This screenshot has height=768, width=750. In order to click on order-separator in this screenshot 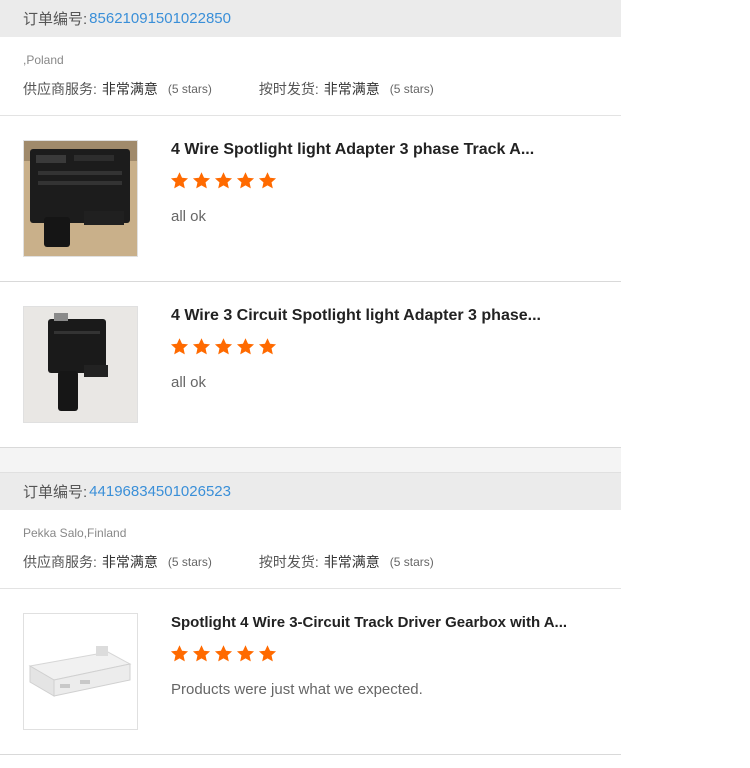, I will do `click(310, 460)`.